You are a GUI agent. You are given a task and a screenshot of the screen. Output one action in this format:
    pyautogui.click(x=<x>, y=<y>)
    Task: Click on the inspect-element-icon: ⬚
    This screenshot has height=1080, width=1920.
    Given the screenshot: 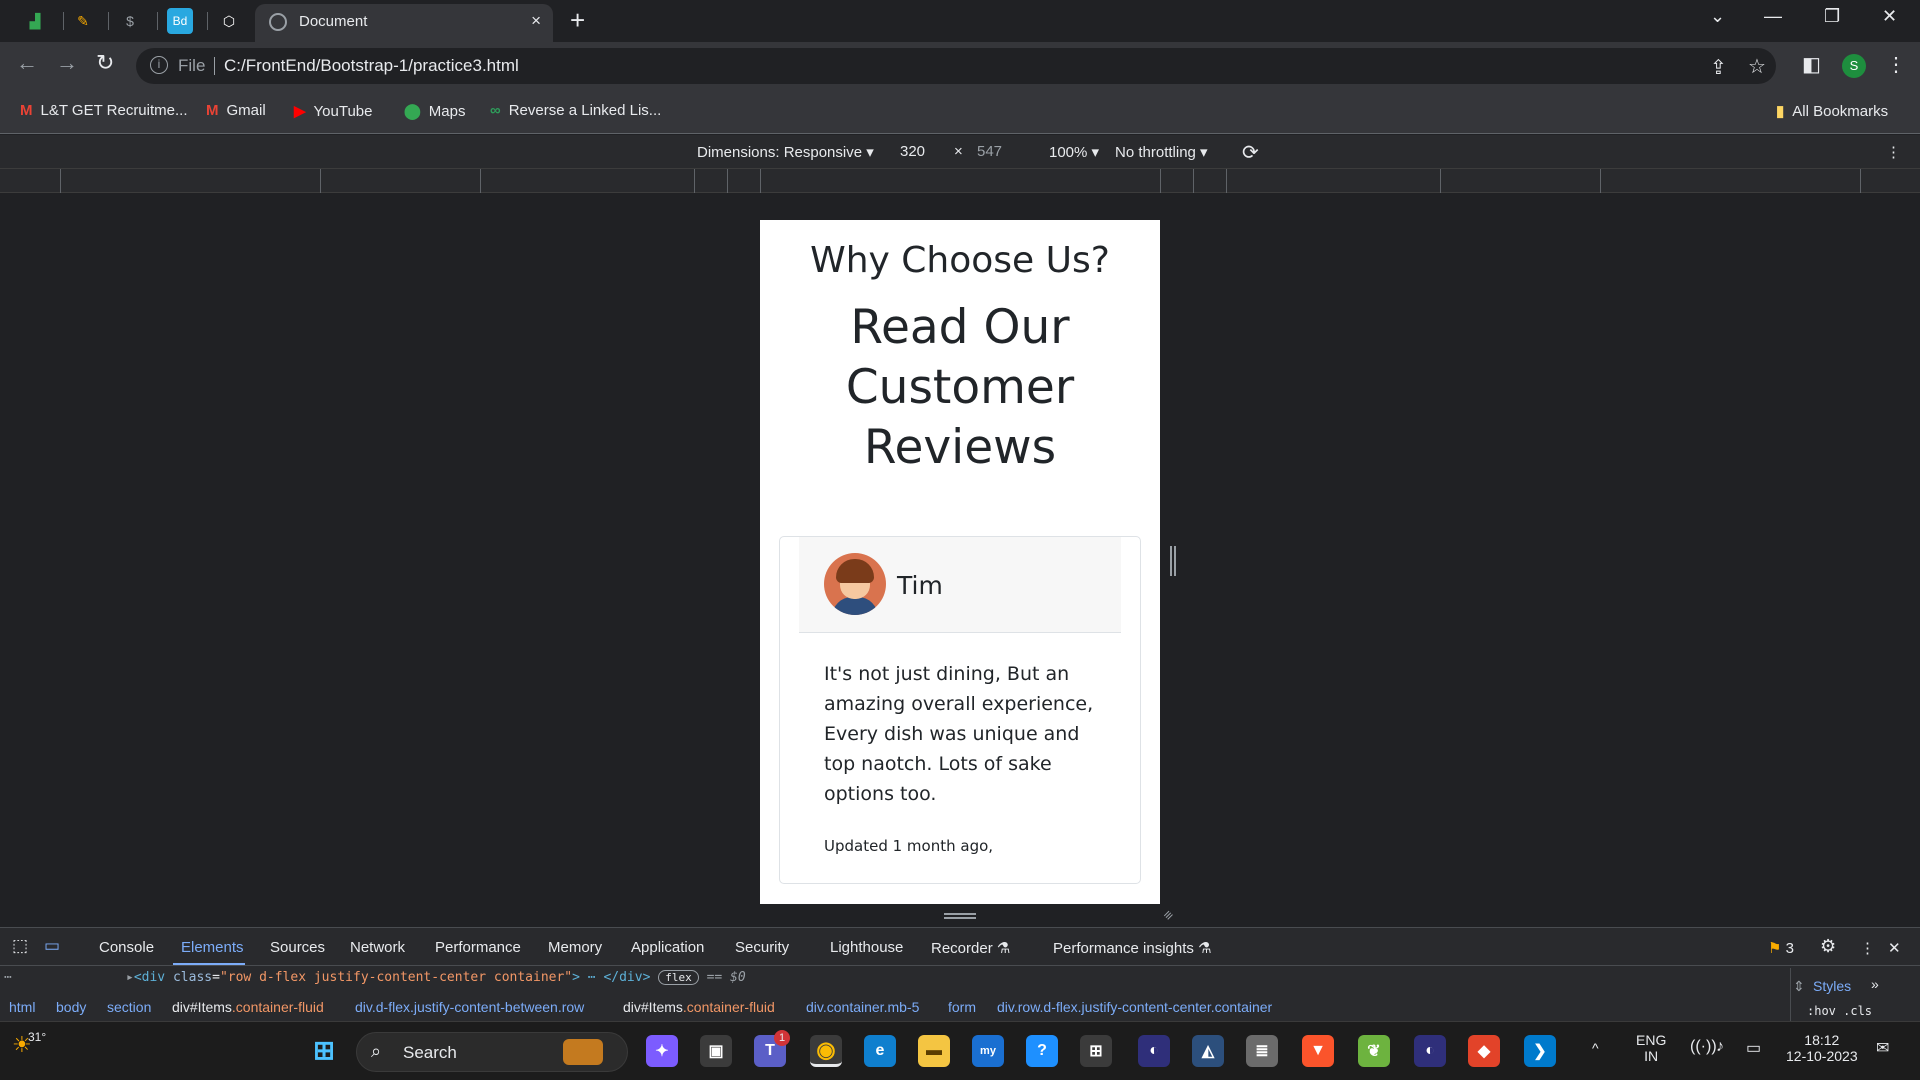 What is the action you would take?
    pyautogui.click(x=20, y=946)
    